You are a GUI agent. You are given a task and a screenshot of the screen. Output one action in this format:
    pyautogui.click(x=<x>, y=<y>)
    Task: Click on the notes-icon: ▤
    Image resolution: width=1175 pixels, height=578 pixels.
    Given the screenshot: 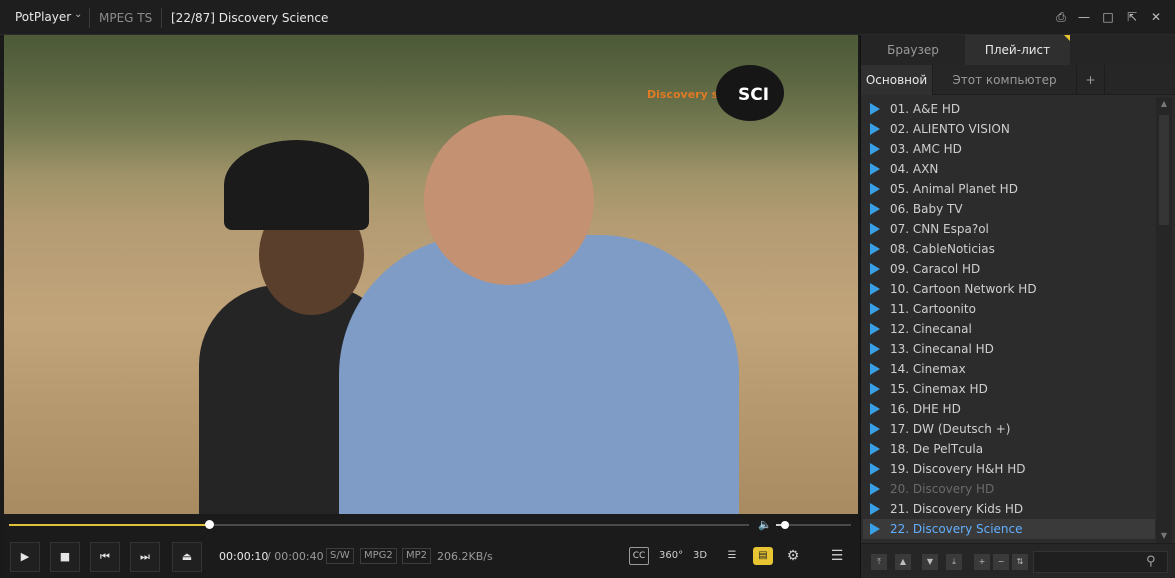 What is the action you would take?
    pyautogui.click(x=763, y=556)
    